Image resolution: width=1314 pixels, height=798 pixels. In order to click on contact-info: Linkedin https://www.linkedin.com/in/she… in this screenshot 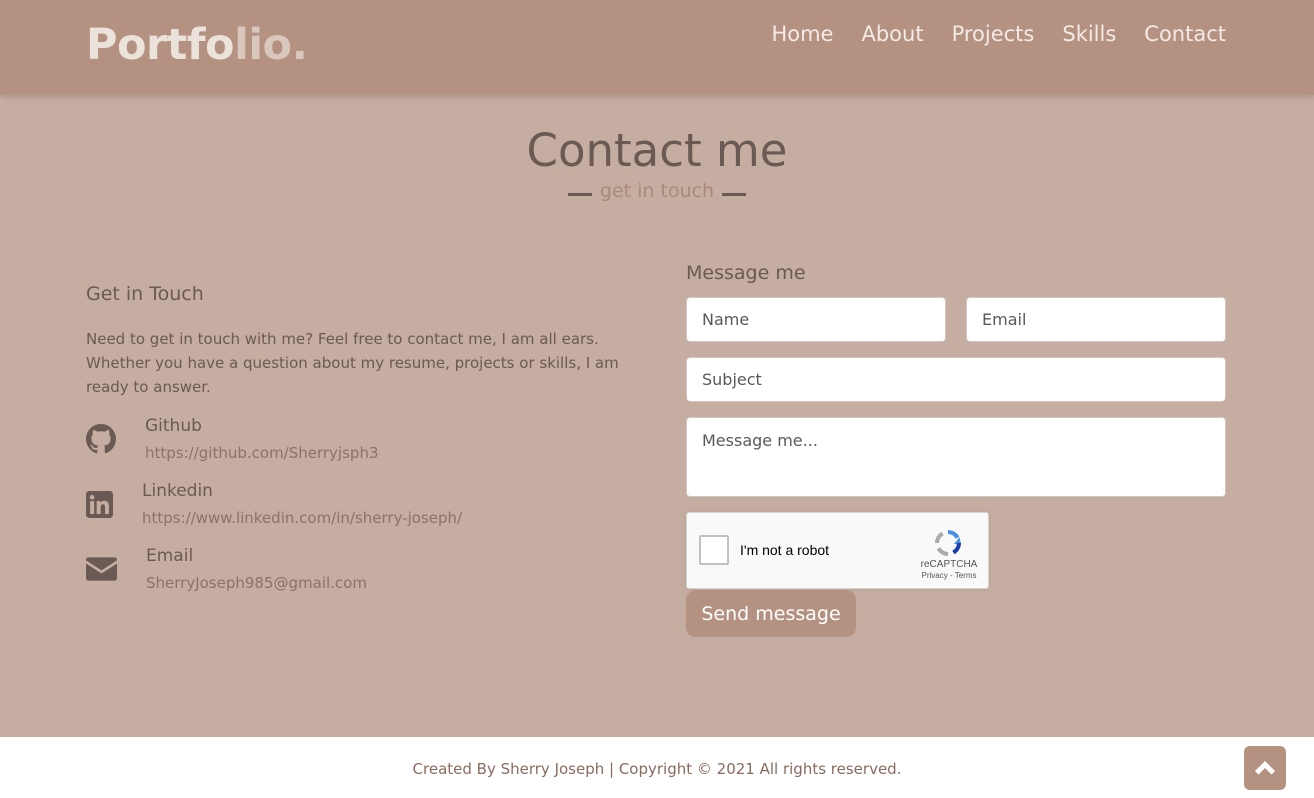, I will do `click(302, 504)`.